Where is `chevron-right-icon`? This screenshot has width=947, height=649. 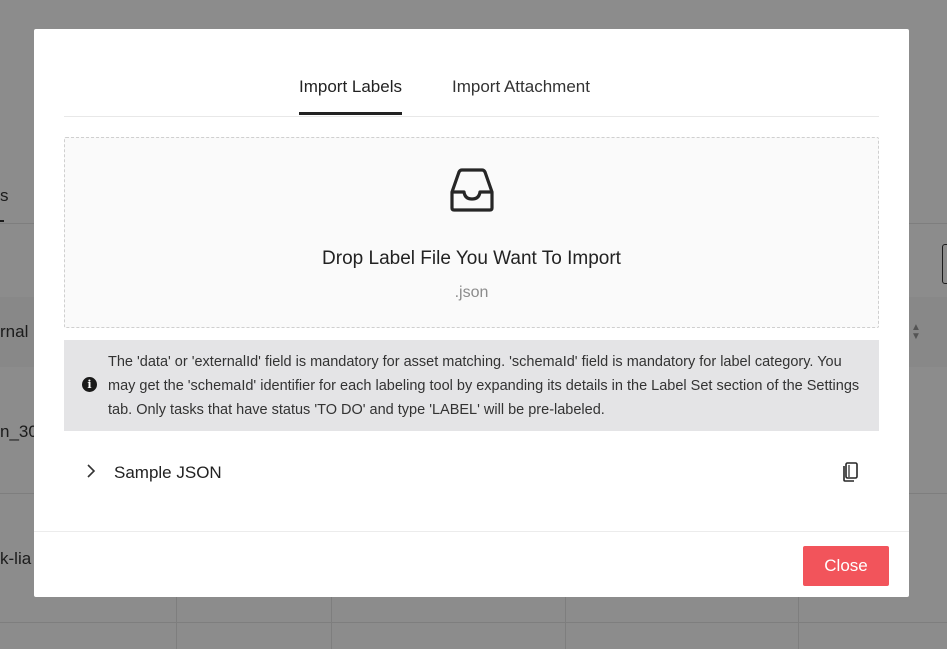
chevron-right-icon is located at coordinates (91, 473).